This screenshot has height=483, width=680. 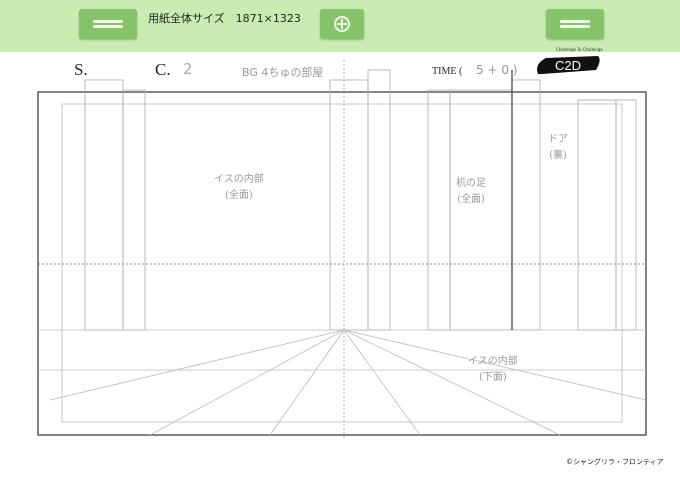 What do you see at coordinates (493, 361) in the screenshot?
I see `pencil-note-floor-line1: イスの内部` at bounding box center [493, 361].